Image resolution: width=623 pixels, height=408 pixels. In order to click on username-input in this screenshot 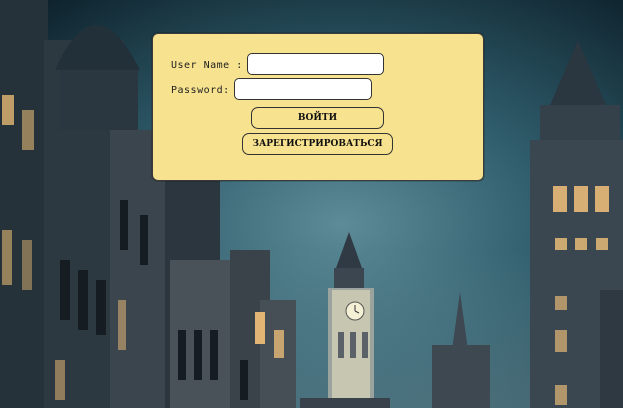, I will do `click(315, 64)`.